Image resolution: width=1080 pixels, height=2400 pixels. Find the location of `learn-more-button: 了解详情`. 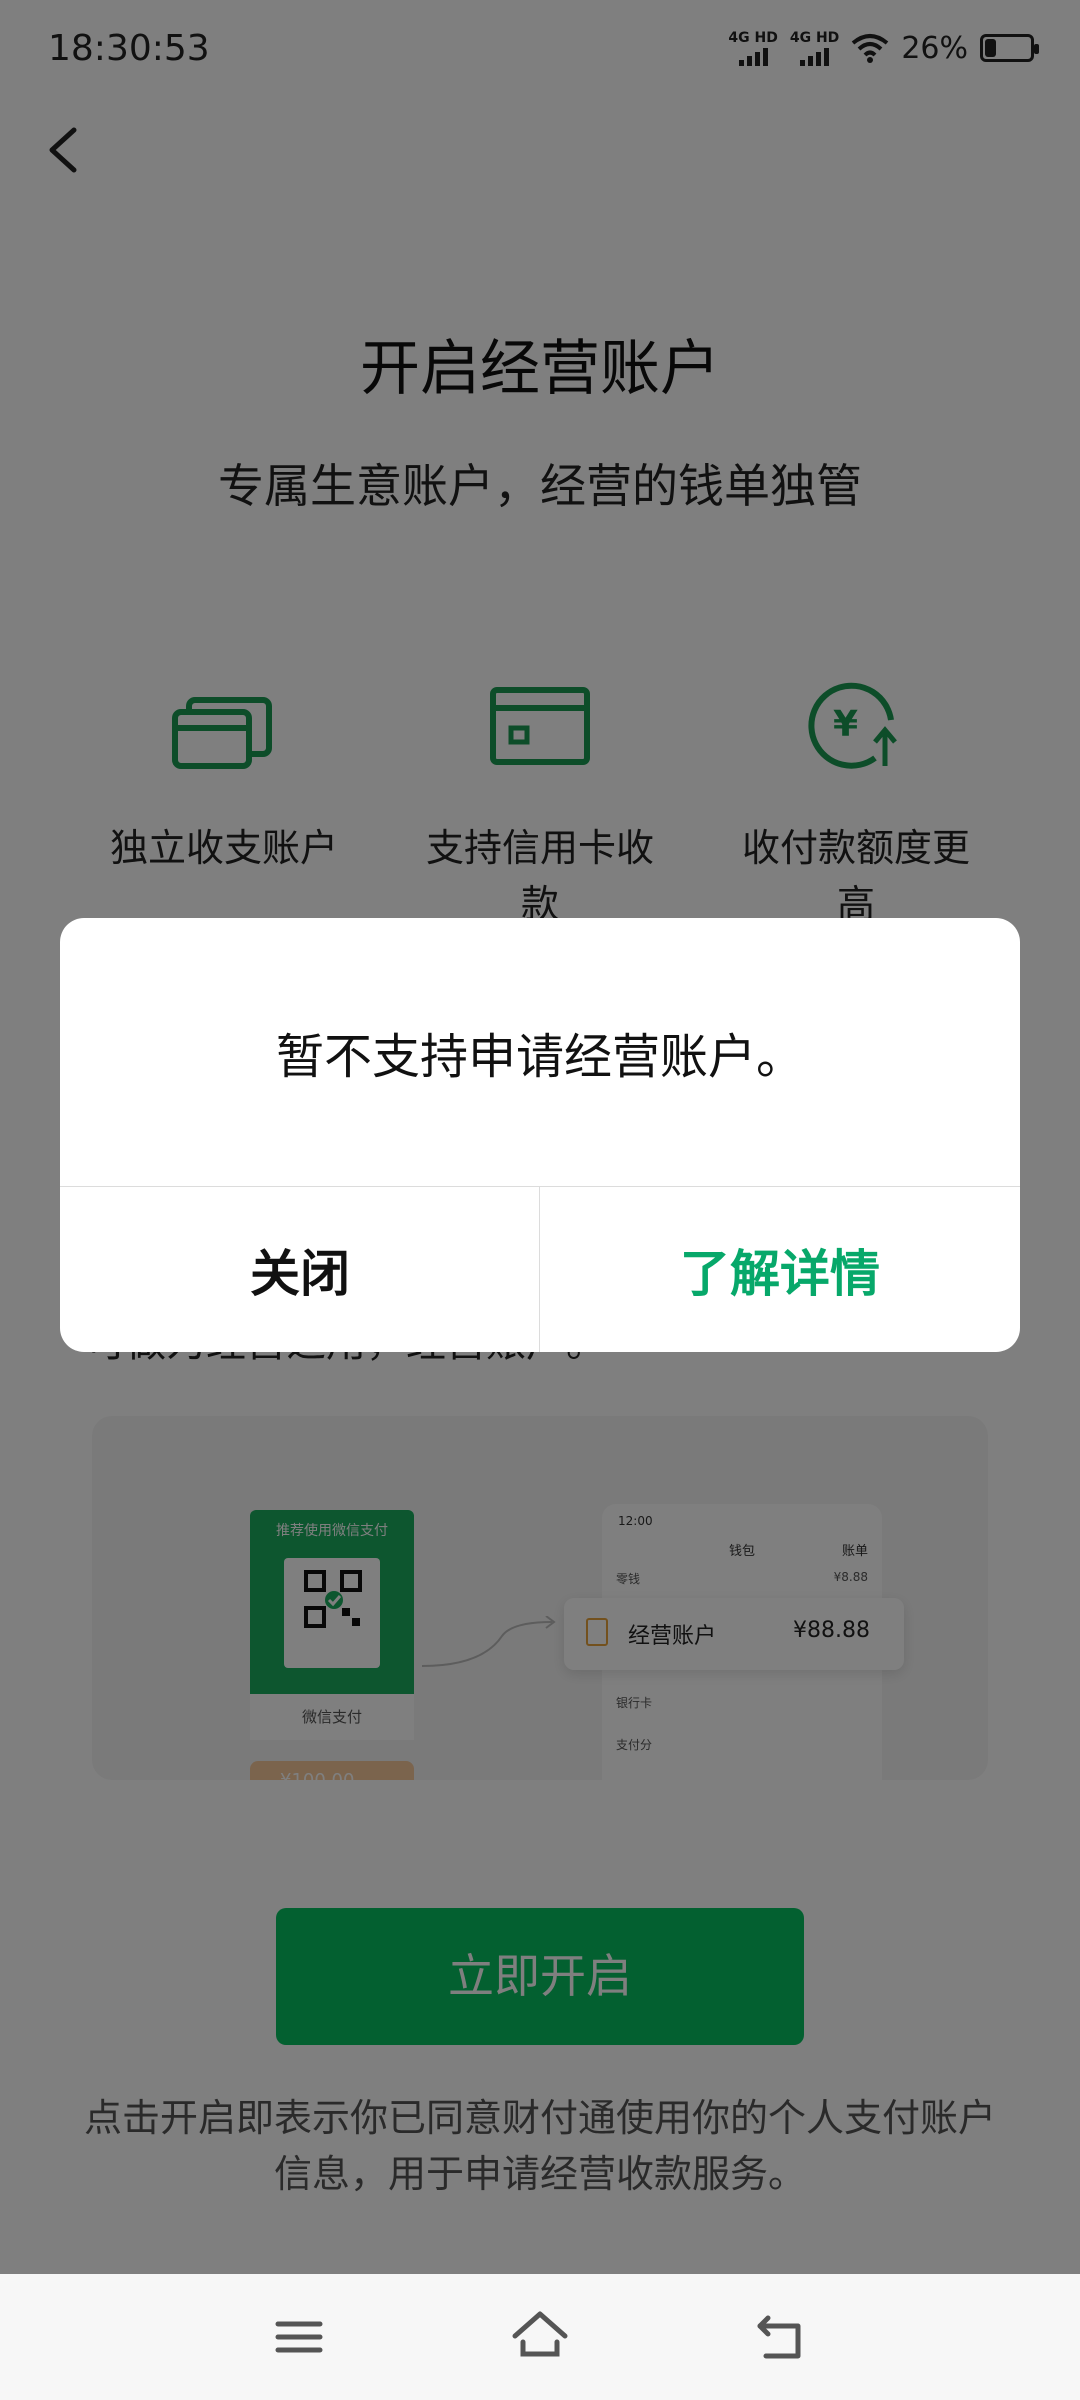

learn-more-button: 了解详情 is located at coordinates (780, 1269).